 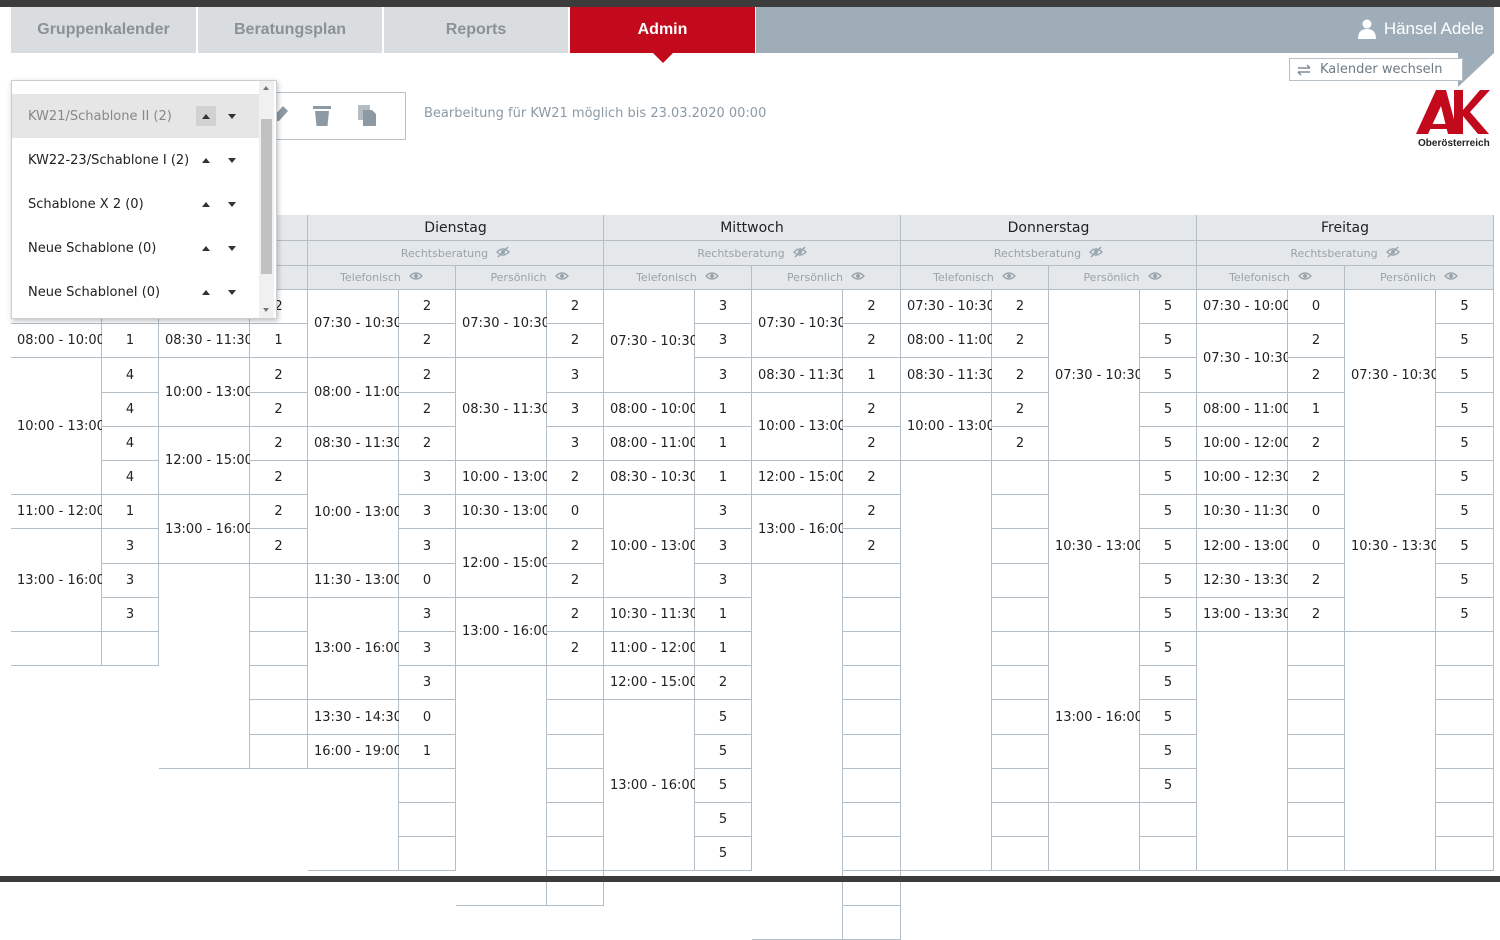 What do you see at coordinates (355, 392) in the screenshot?
I see `time-slot: 08:00 - 11:00` at bounding box center [355, 392].